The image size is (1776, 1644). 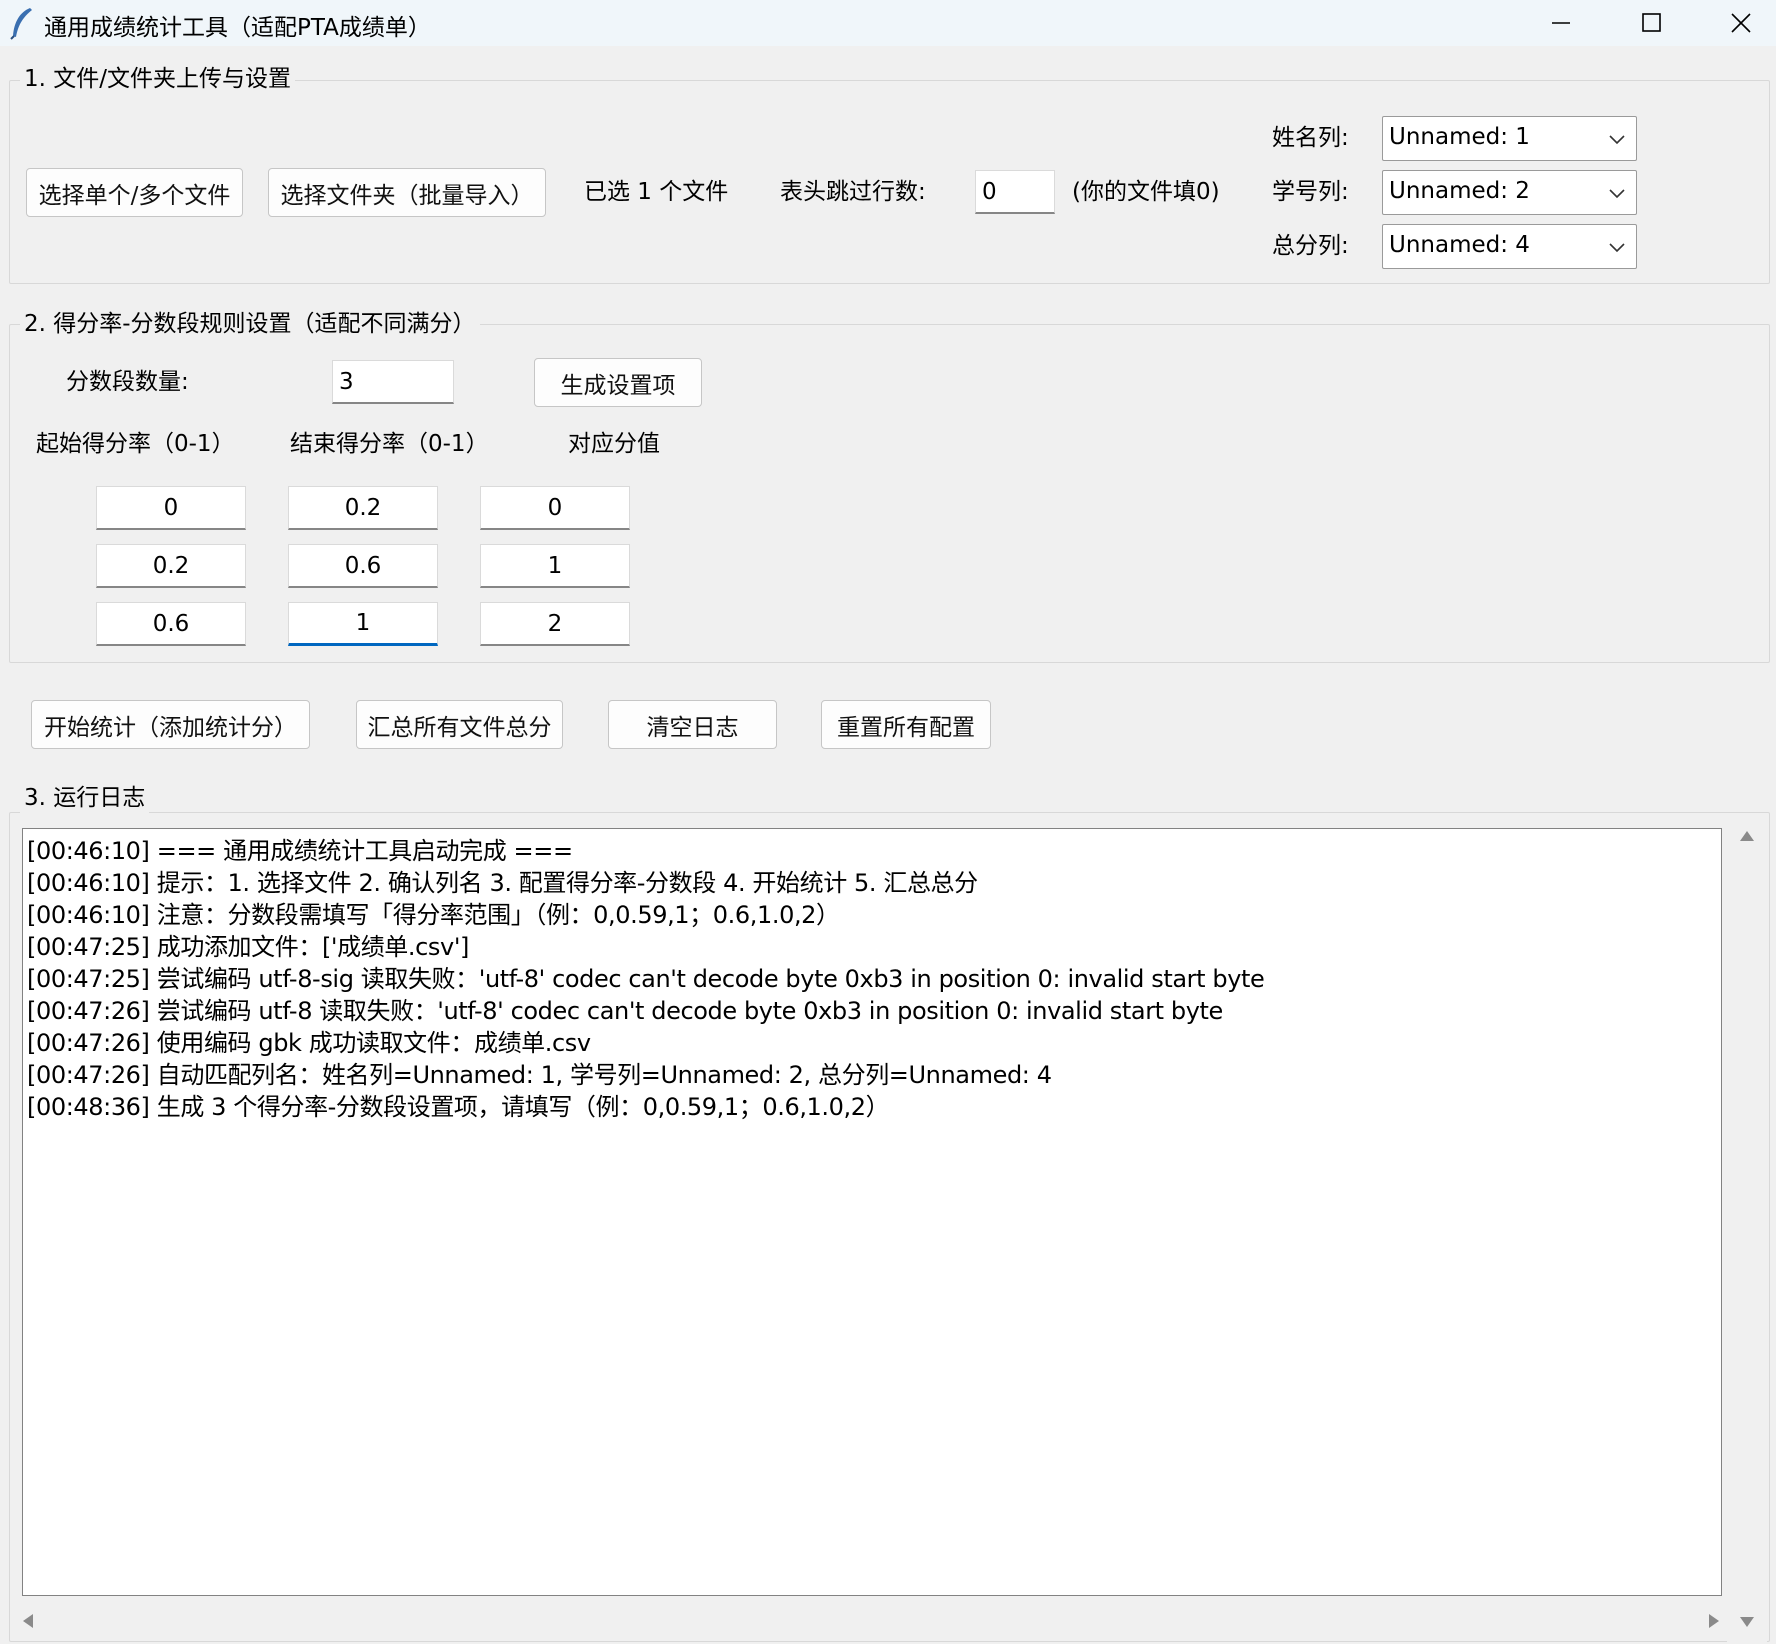 What do you see at coordinates (1714, 1621) in the screenshot?
I see `scroll-right-icon` at bounding box center [1714, 1621].